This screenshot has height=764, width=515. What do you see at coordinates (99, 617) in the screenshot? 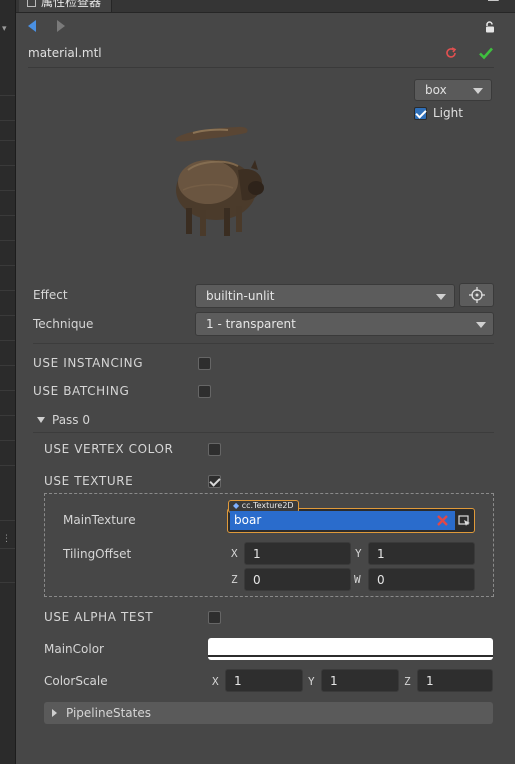
I see `use-alpha-test-label: USE ALPHA TEST` at bounding box center [99, 617].